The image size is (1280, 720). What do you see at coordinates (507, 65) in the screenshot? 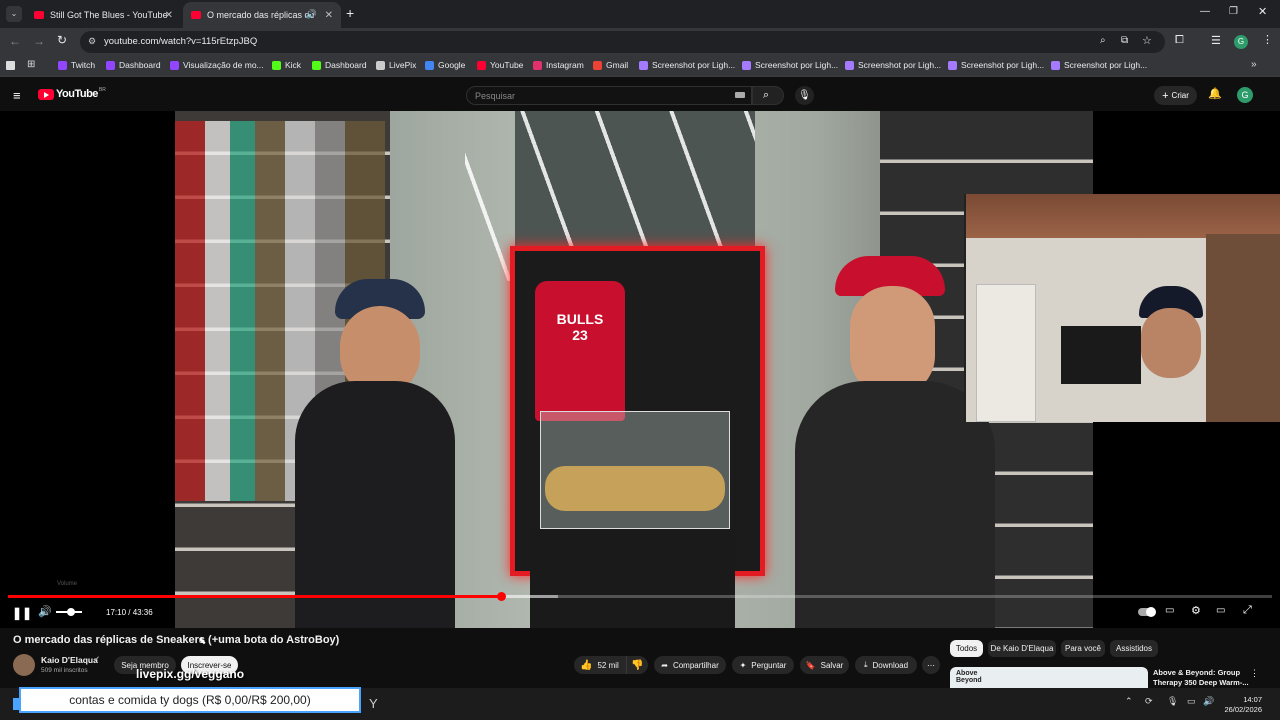
I see `bookmark-label: YouTube` at bounding box center [507, 65].